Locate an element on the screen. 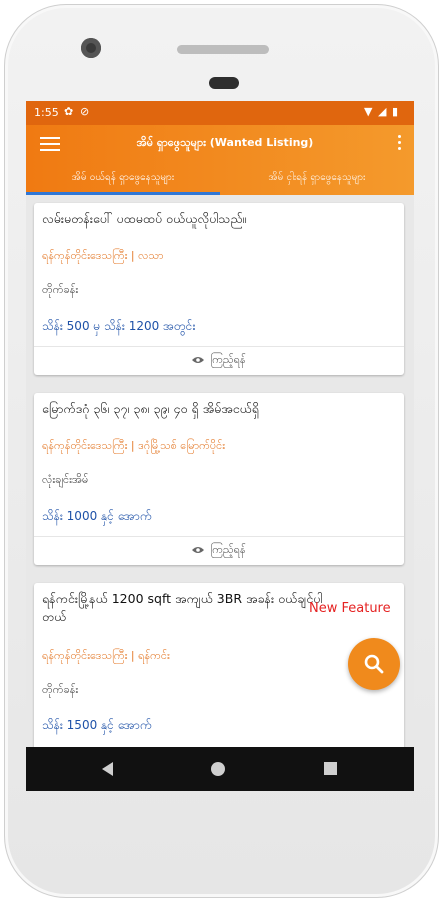  front-camera is located at coordinates (91, 48).